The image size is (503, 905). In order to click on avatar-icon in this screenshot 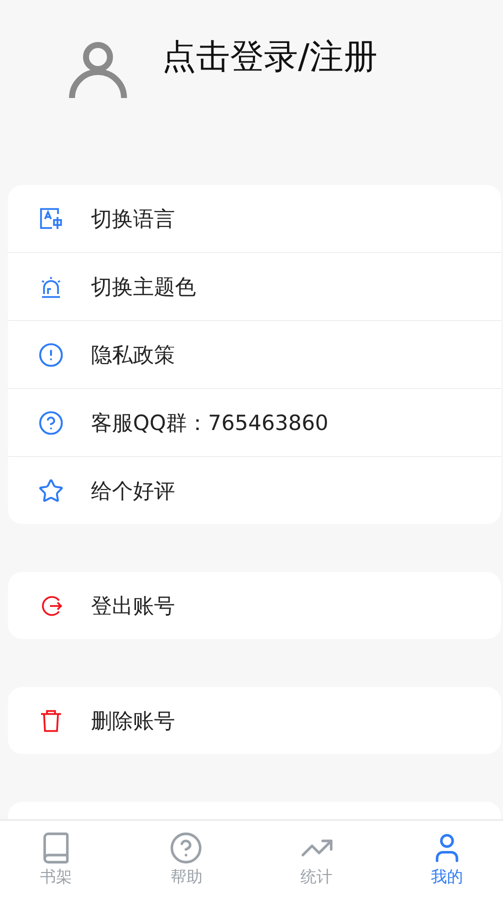, I will do `click(98, 70)`.